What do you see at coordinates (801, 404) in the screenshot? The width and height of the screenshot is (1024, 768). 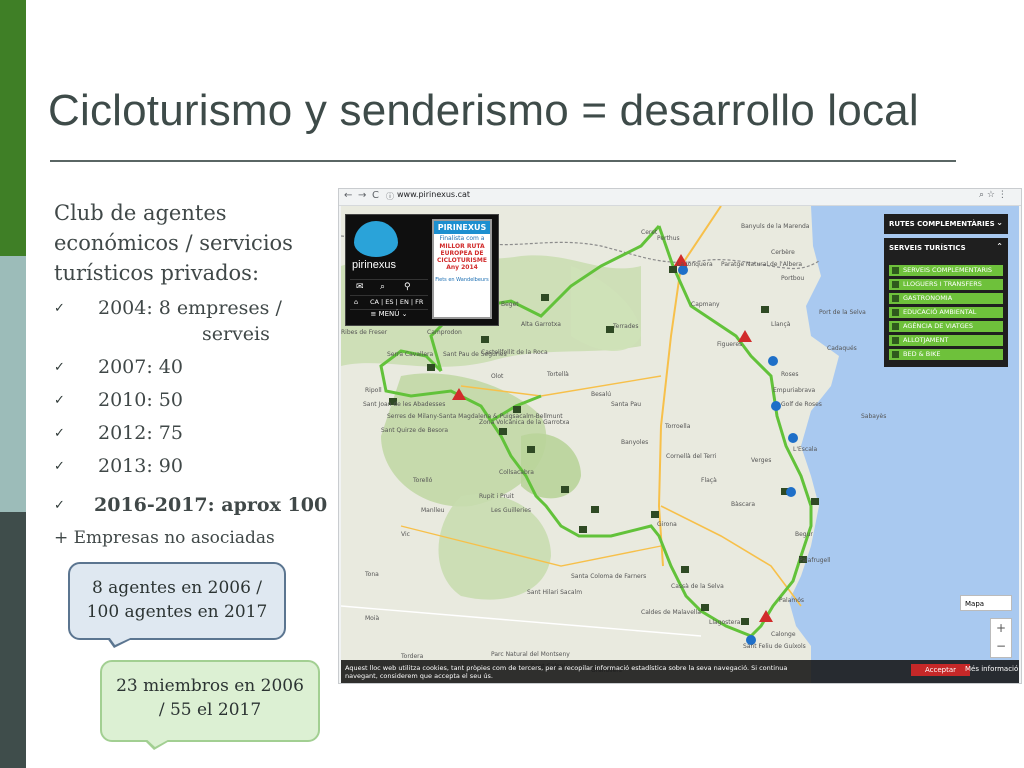 I see `map-place-label: Golf de Roses` at bounding box center [801, 404].